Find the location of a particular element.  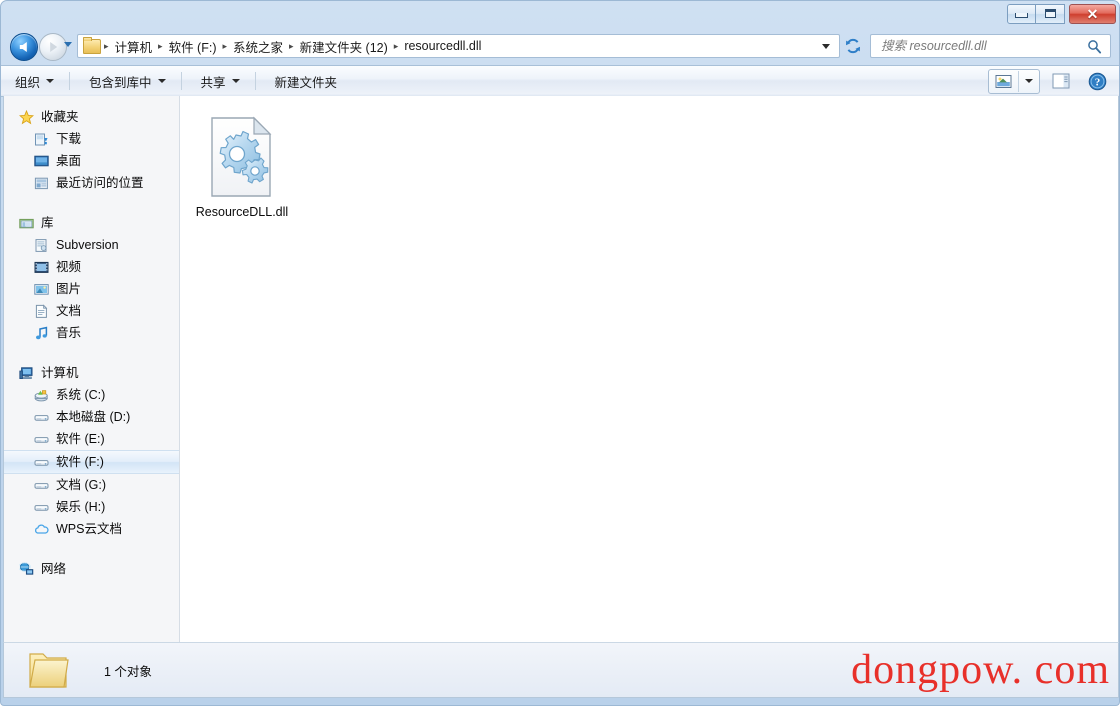

sidebar-label: 本地磁盘 (D:) is located at coordinates (93, 417).